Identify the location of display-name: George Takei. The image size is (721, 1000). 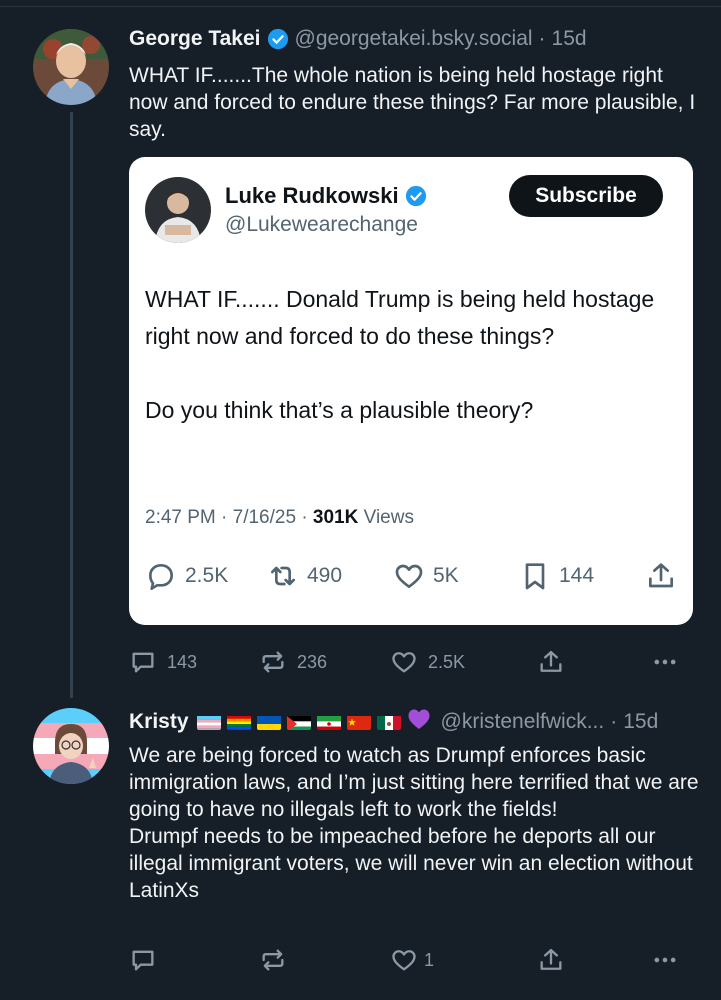
(195, 39).